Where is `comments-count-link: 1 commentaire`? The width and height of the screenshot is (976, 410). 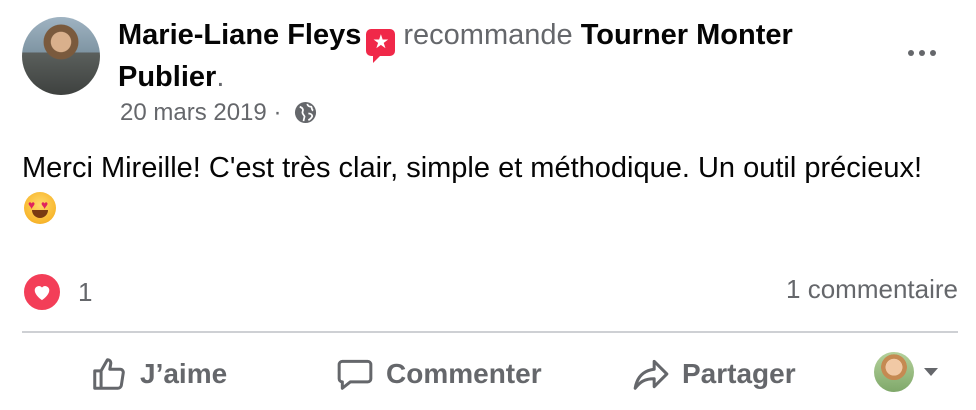 comments-count-link: 1 commentaire is located at coordinates (872, 289).